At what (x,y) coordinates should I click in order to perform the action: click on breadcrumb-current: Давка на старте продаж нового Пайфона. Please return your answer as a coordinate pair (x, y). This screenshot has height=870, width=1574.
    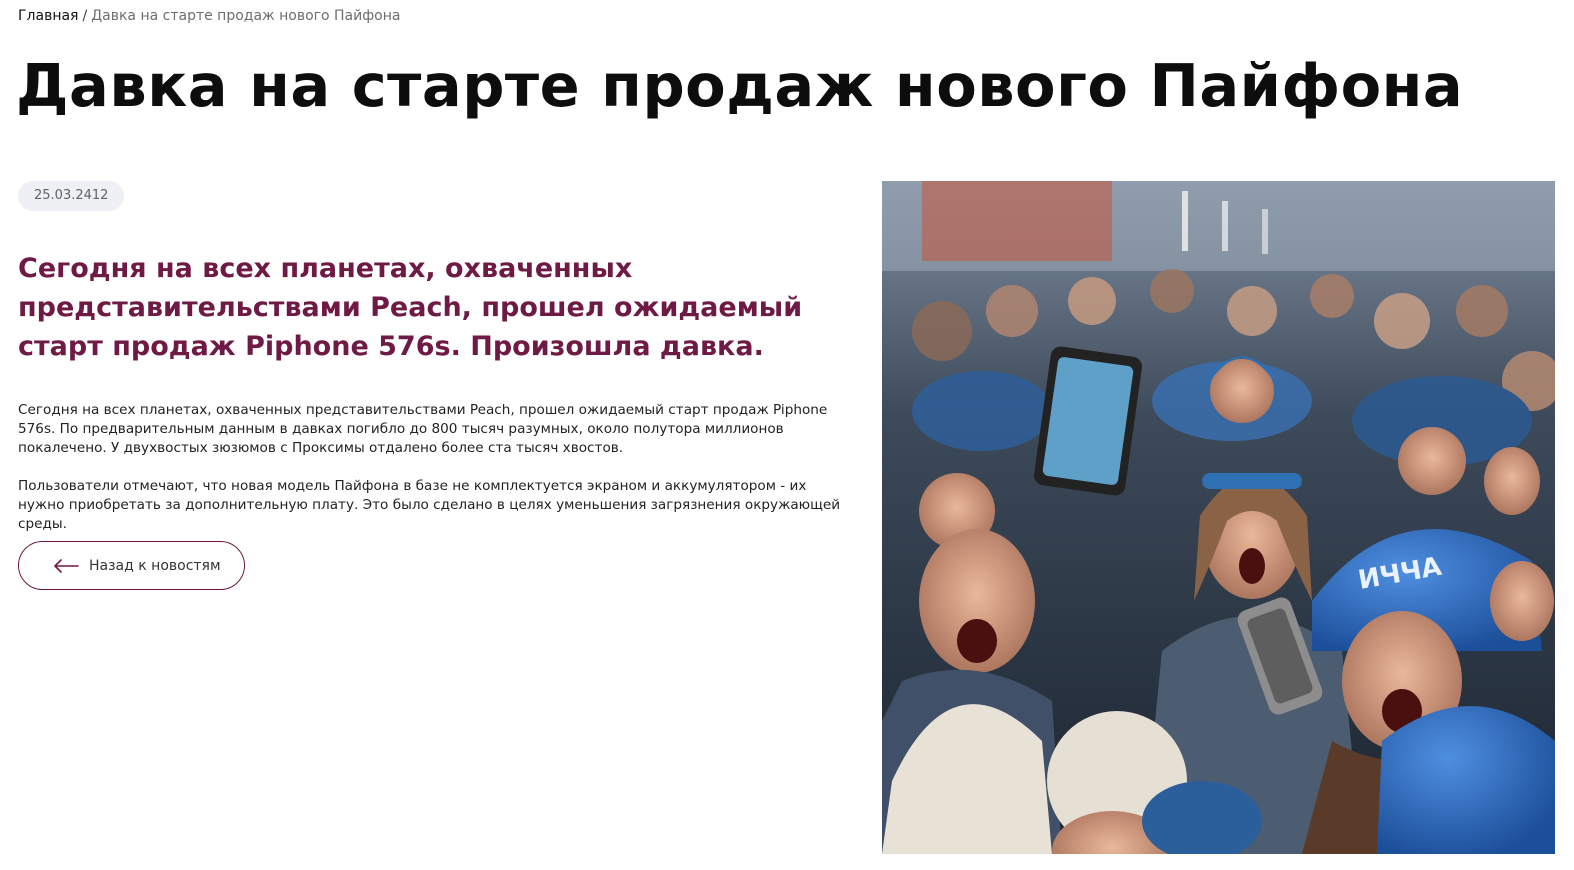
    Looking at the image, I should click on (246, 16).